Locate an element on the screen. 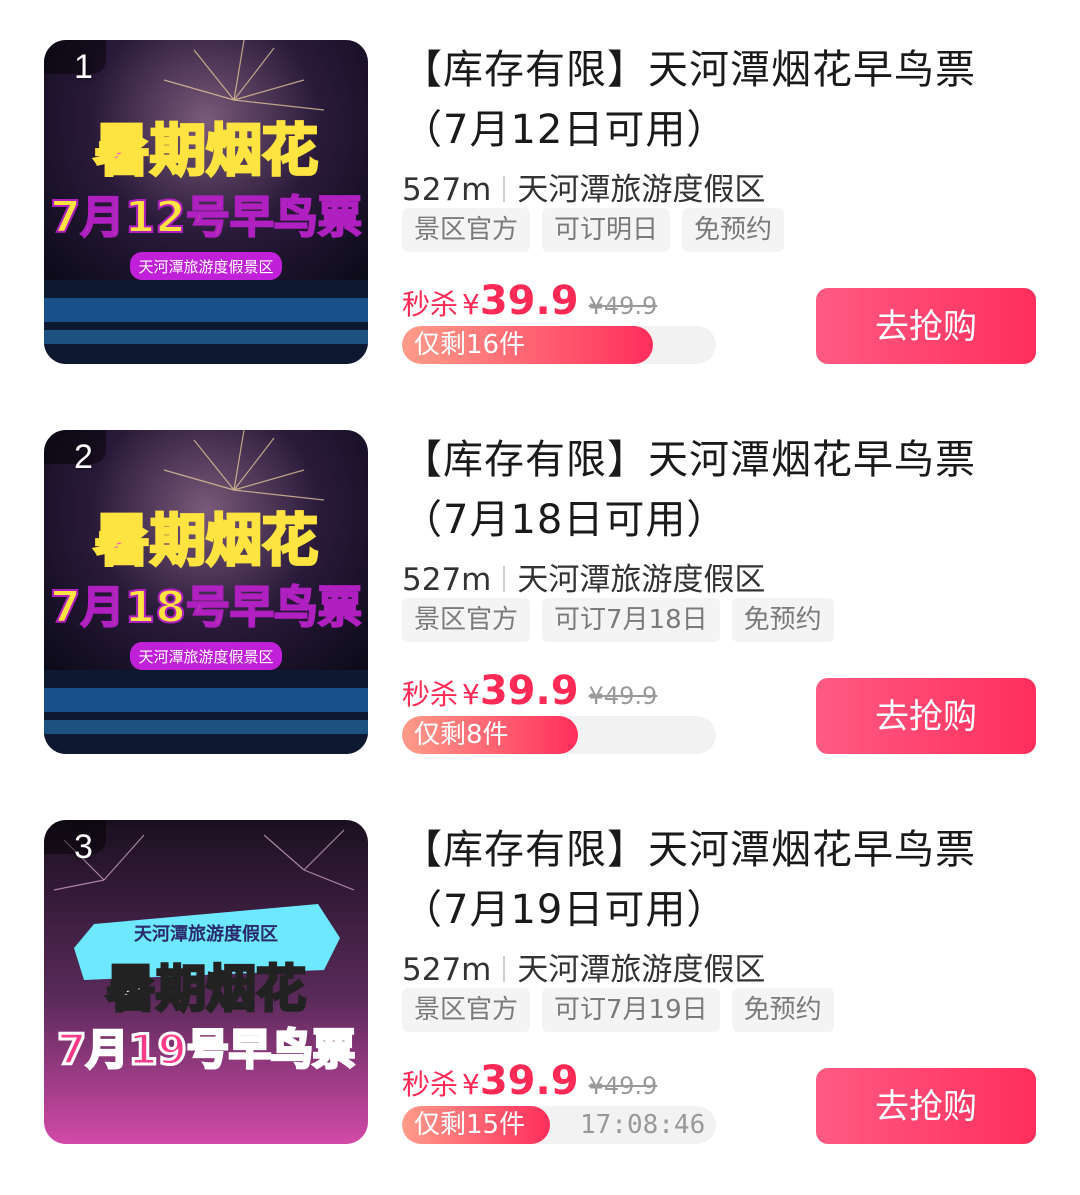 The height and width of the screenshot is (1195, 1080). product-thumbnail: 暑期烟花 7月12号早鸟票 天河潭旅游度假景区 1 is located at coordinates (206, 202).